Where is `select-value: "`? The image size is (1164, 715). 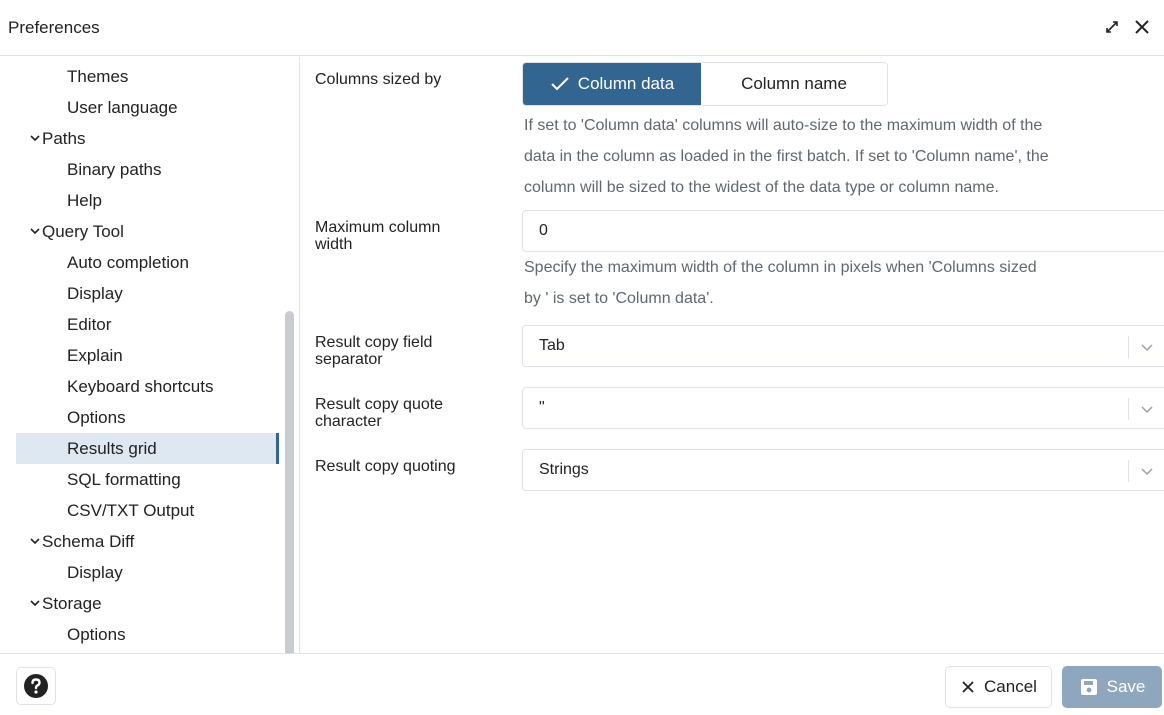
select-value: " is located at coordinates (542, 407).